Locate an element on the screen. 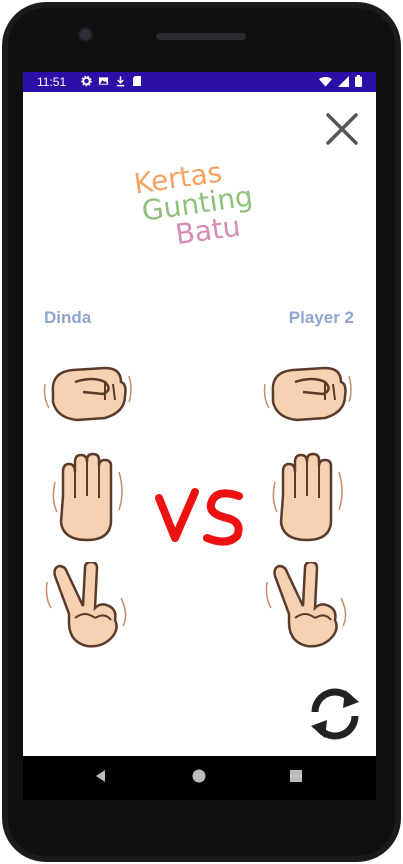 The image size is (403, 864). earpiece-speaker is located at coordinates (201, 36).